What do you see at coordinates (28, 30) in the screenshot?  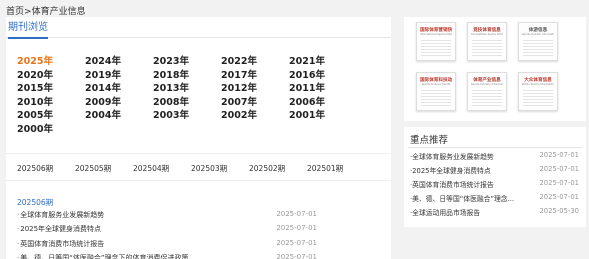 I see `tab-journal-browse: 期刊浏览` at bounding box center [28, 30].